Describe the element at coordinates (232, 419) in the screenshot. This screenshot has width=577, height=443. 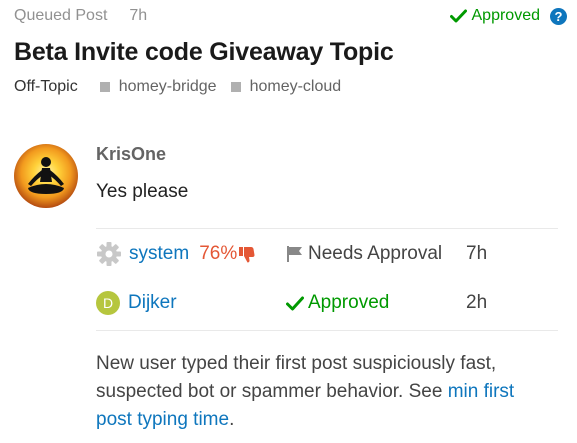
I see `explanation-suffix: .` at that location.